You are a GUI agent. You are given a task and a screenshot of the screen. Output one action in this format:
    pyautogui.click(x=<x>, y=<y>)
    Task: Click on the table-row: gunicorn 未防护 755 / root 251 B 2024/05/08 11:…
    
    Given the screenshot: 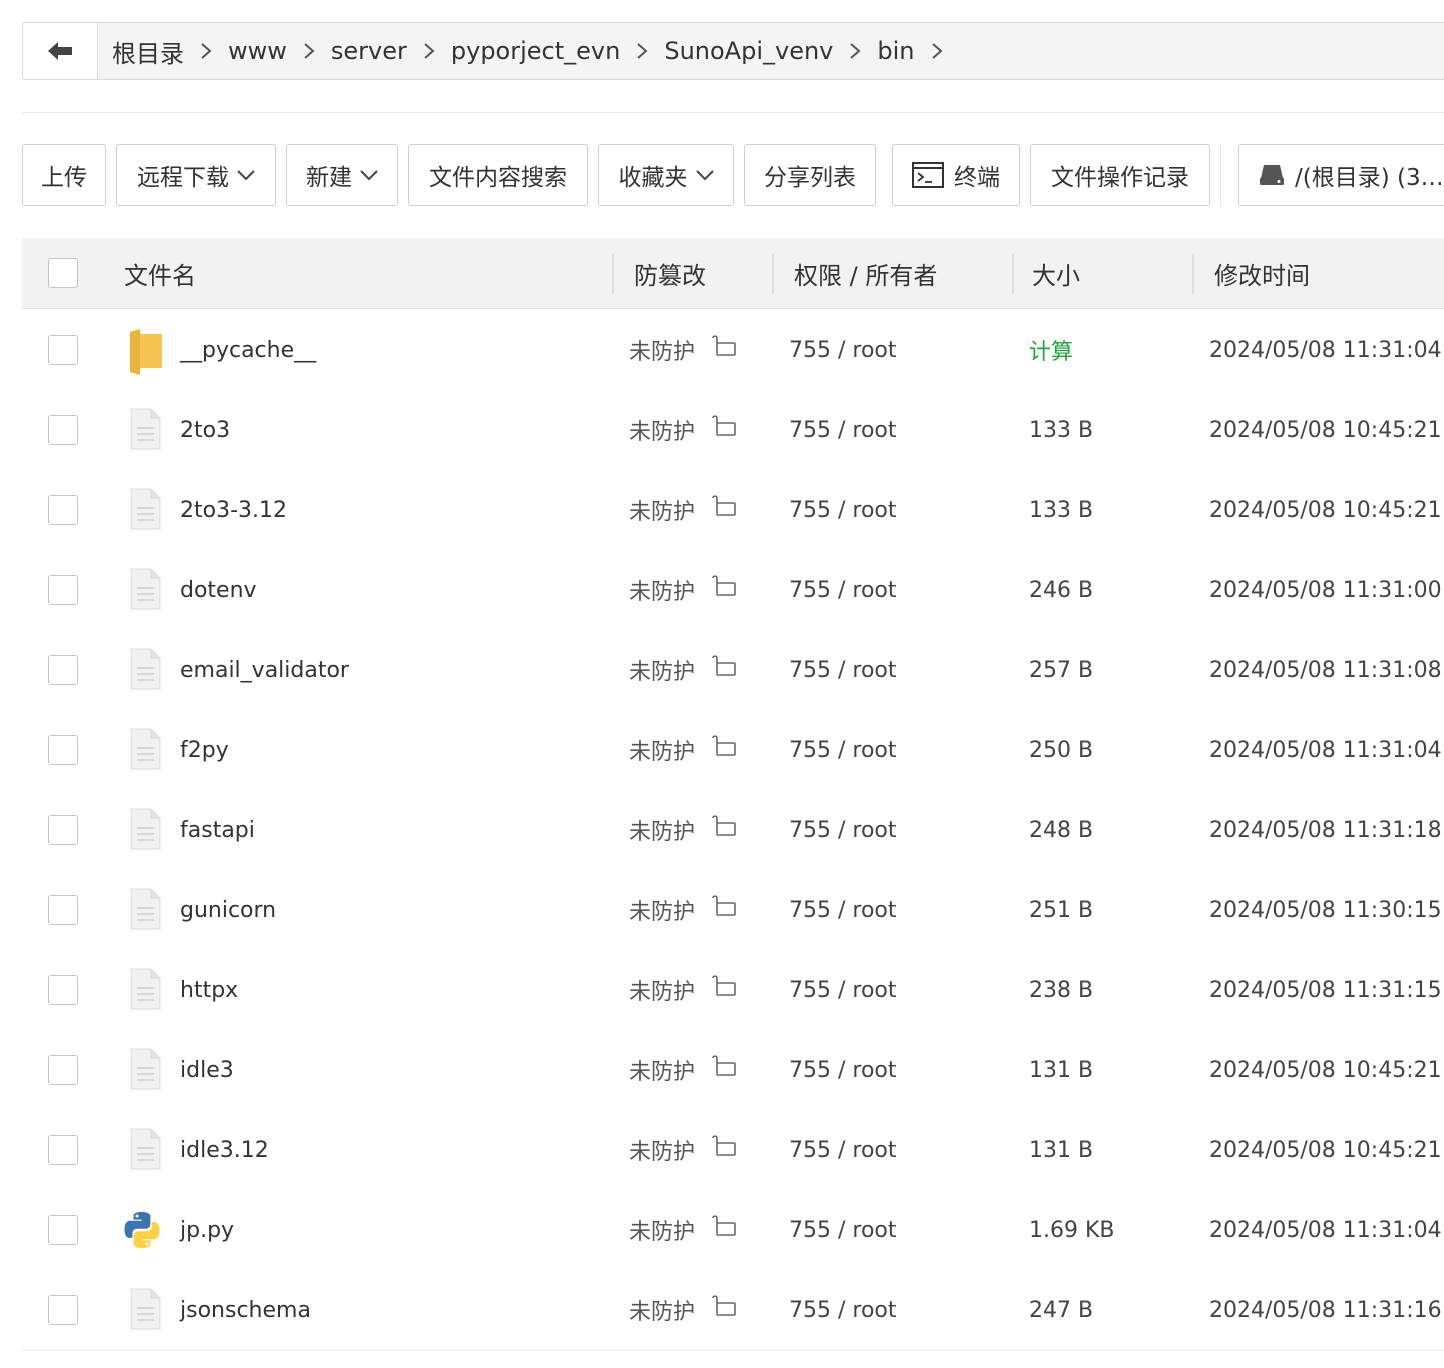 What is the action you would take?
    pyautogui.click(x=733, y=910)
    